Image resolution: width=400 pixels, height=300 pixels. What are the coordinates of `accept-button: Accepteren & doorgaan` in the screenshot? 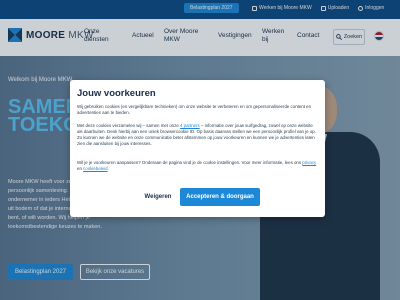 It's located at (220, 197).